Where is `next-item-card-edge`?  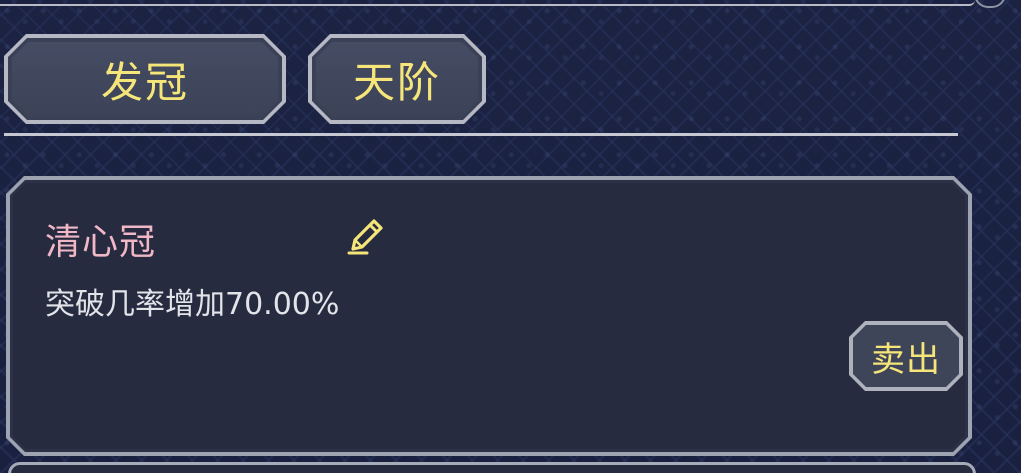 next-item-card-edge is located at coordinates (492, 467).